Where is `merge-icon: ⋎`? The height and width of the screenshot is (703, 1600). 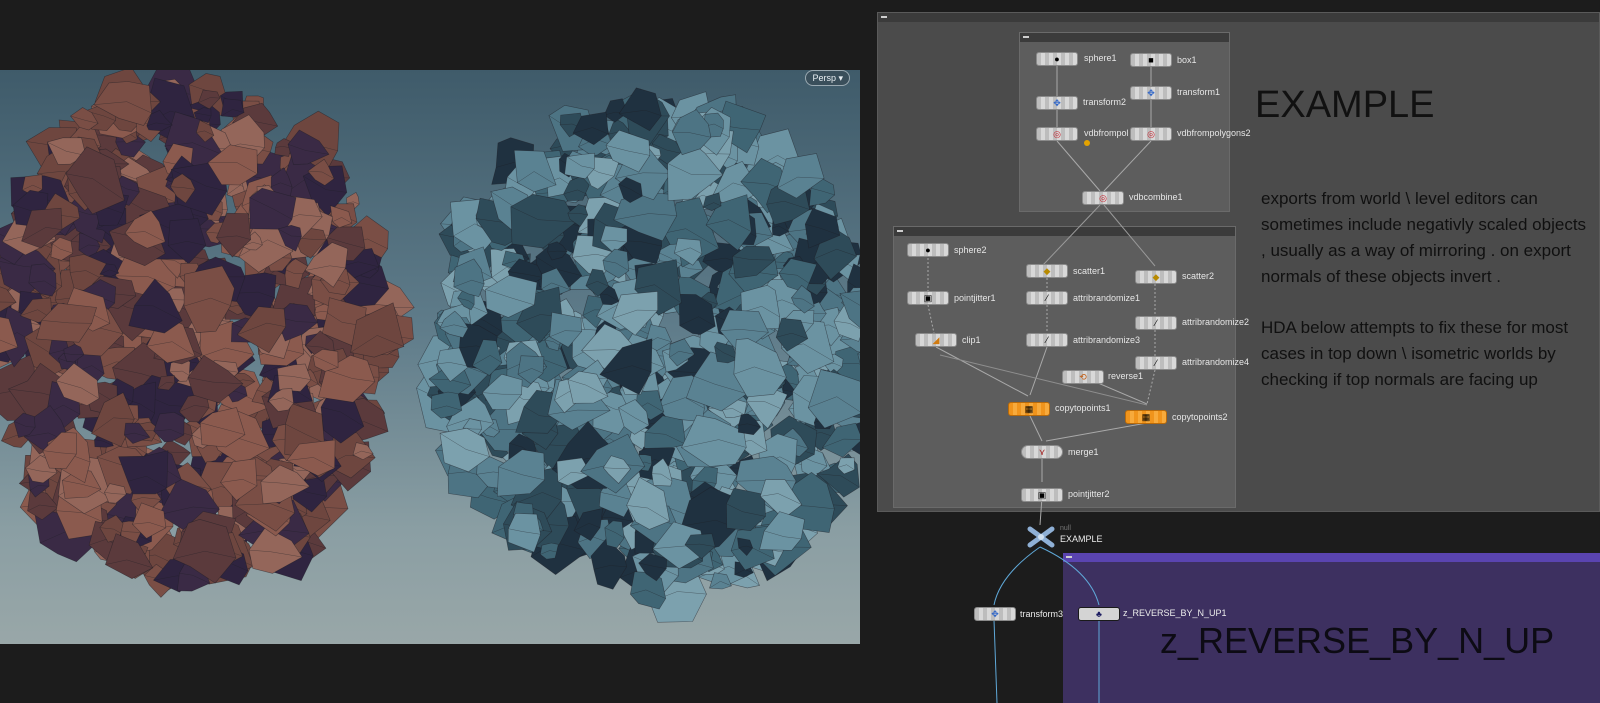
merge-icon: ⋎ is located at coordinates (1042, 452).